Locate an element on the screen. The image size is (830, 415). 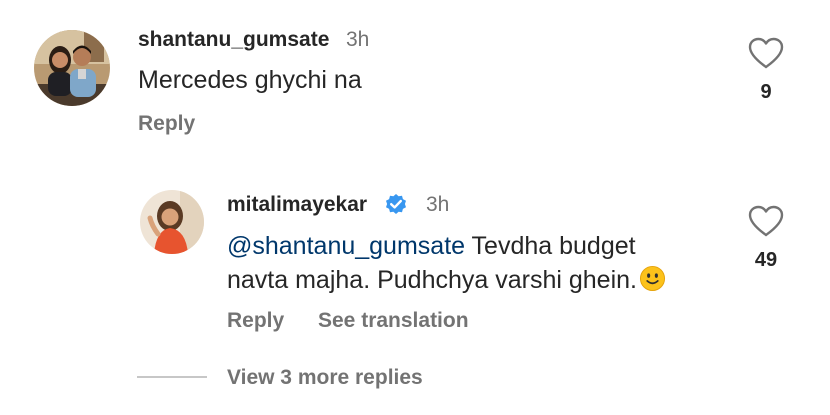
view-more-replies-button: View 3 more replies is located at coordinates (325, 378).